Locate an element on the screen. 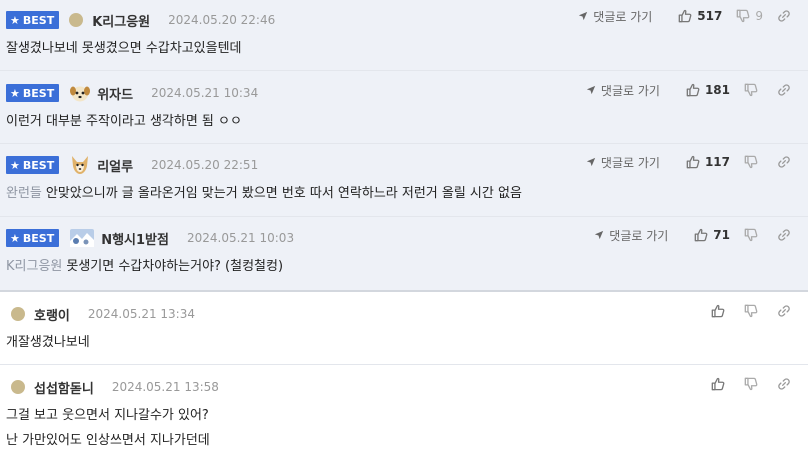 The image size is (808, 457). comment-date: 2024.05.20 22:51 is located at coordinates (205, 165).